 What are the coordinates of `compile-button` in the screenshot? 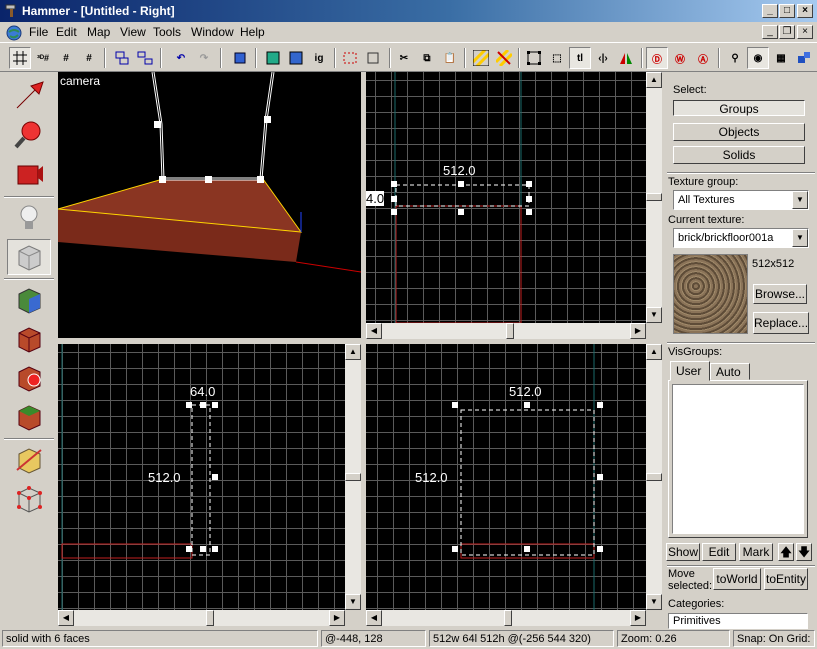 It's located at (240, 58).